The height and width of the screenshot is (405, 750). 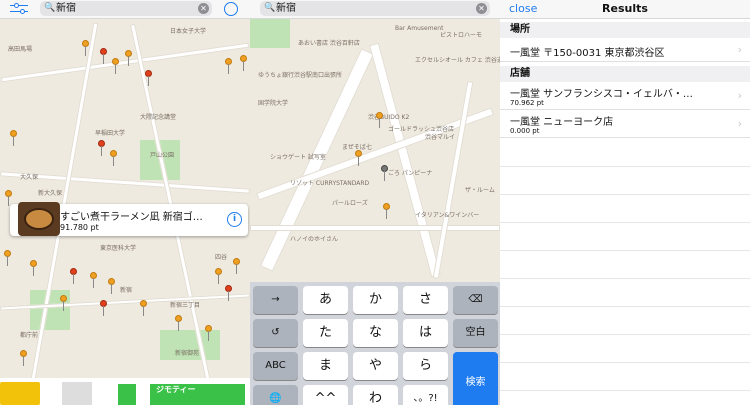 What do you see at coordinates (625, 74) in the screenshot?
I see `section-header-stores: 店舗` at bounding box center [625, 74].